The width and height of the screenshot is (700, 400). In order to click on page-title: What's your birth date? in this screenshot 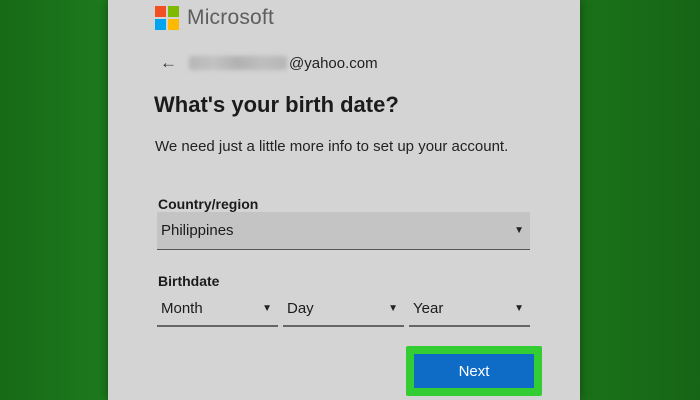, I will do `click(276, 104)`.